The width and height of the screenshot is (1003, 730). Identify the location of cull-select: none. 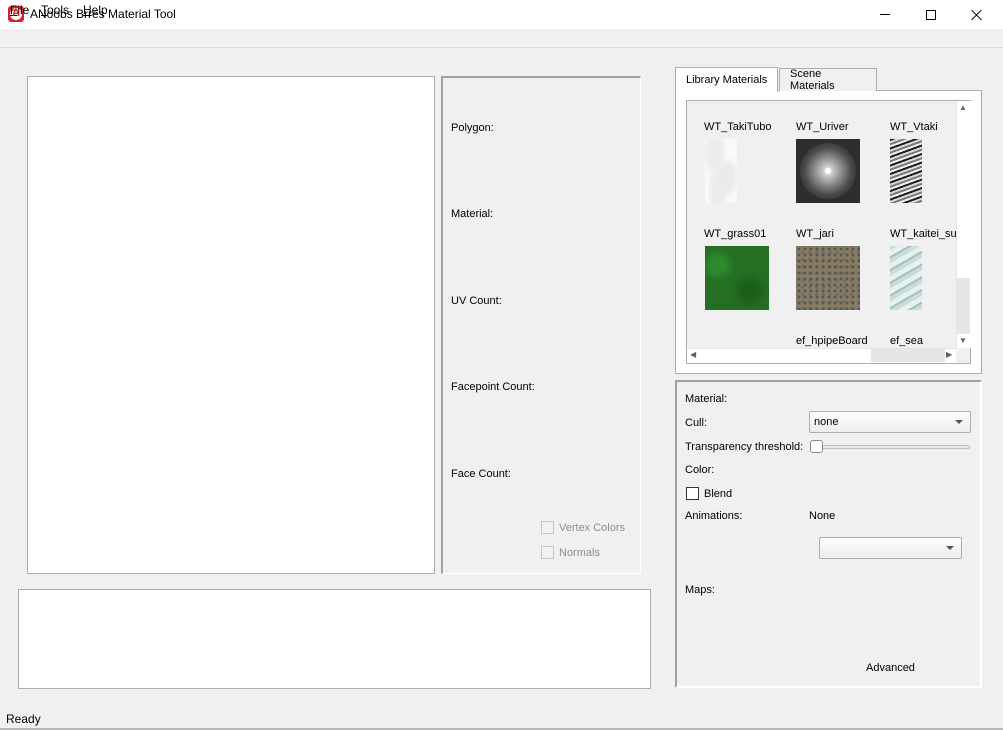
(890, 422).